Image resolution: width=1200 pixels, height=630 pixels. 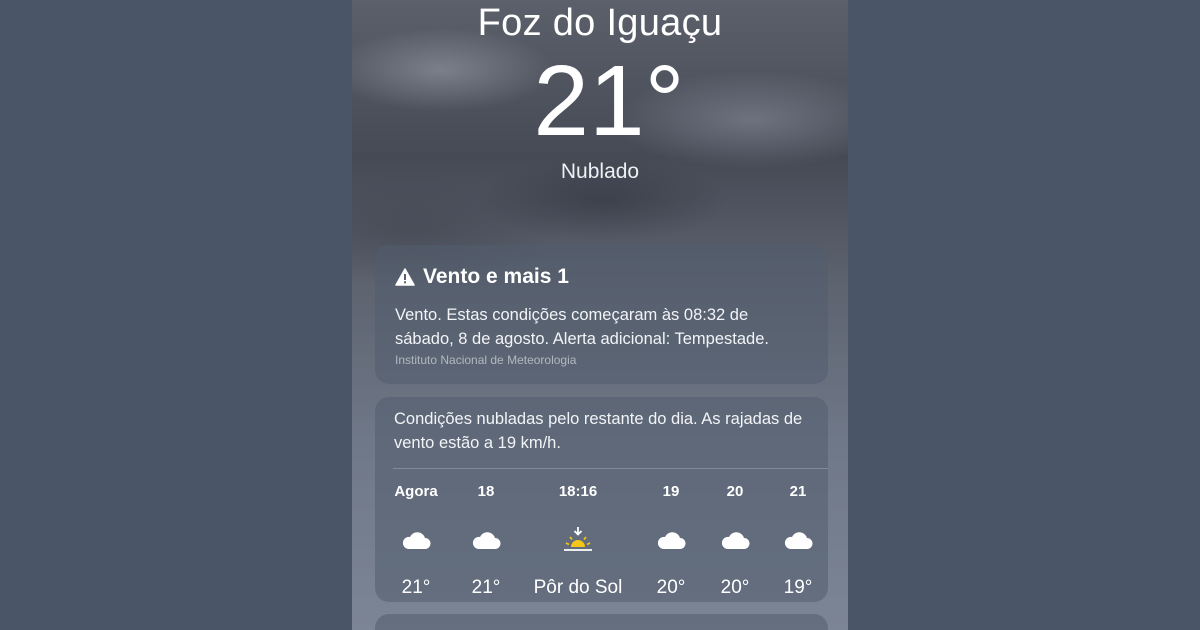 What do you see at coordinates (496, 276) in the screenshot?
I see `alert-title: Vento e mais 1` at bounding box center [496, 276].